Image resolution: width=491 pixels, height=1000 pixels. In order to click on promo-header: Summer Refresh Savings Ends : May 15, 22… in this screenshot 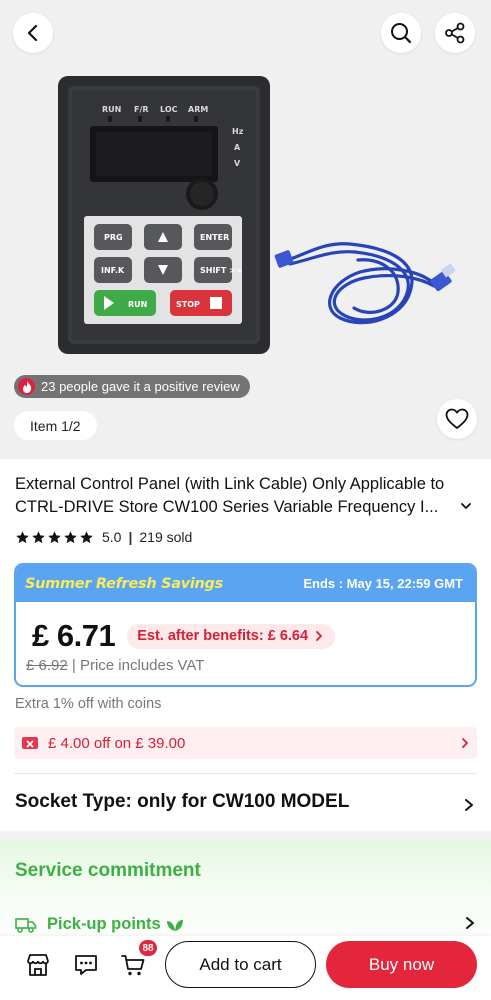, I will do `click(245, 583)`.